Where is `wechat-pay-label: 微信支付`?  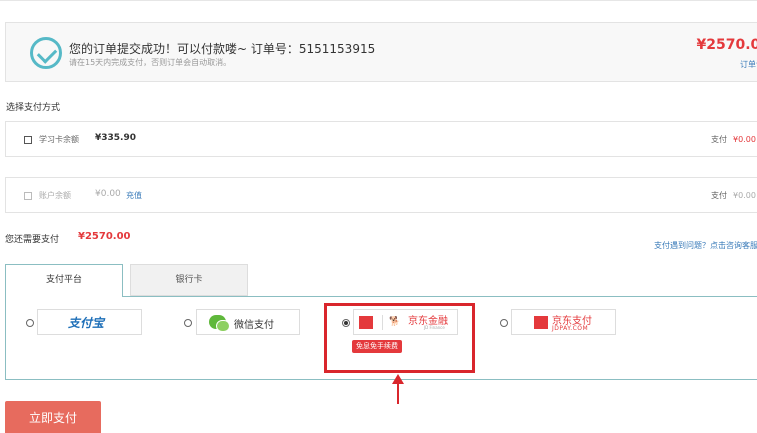 wechat-pay-label: 微信支付 is located at coordinates (254, 325).